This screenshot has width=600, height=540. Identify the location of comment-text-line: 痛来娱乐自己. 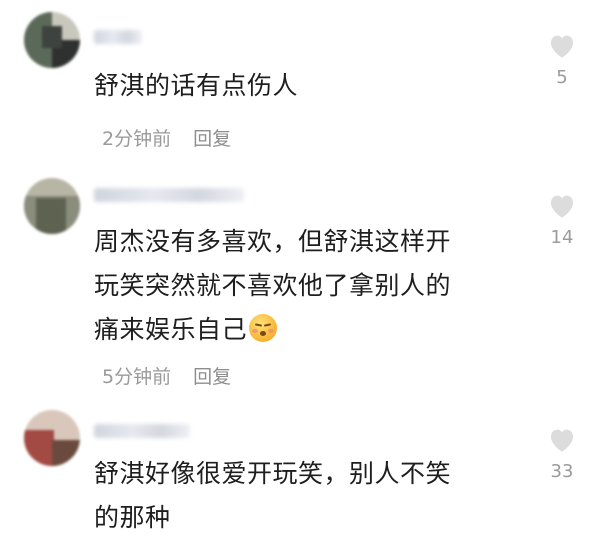
(171, 329).